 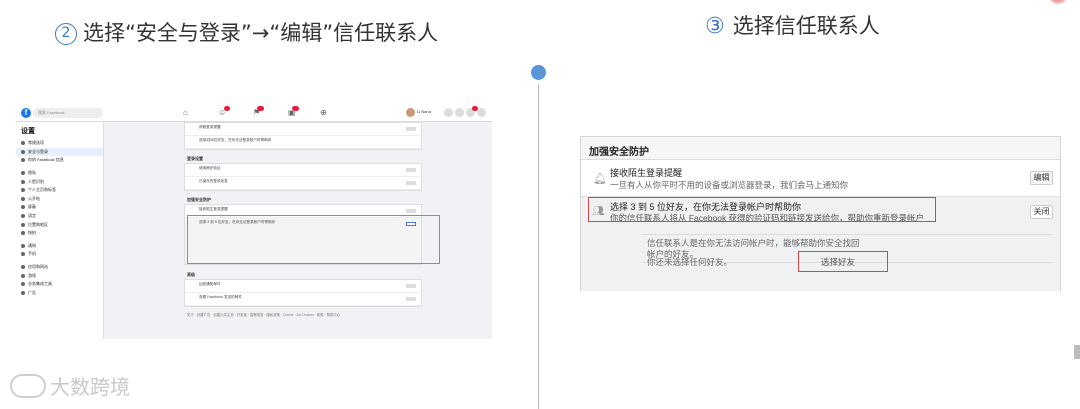 I want to click on sidebar-item: 广告, so click(x=59, y=293).